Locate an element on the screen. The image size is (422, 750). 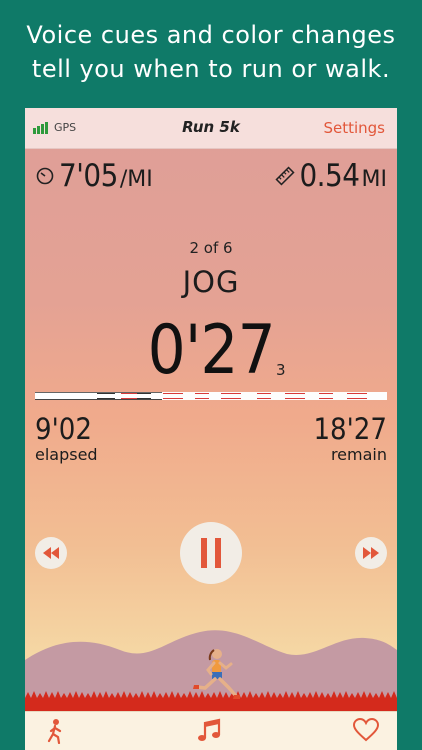
rewind-icon is located at coordinates (51, 553).